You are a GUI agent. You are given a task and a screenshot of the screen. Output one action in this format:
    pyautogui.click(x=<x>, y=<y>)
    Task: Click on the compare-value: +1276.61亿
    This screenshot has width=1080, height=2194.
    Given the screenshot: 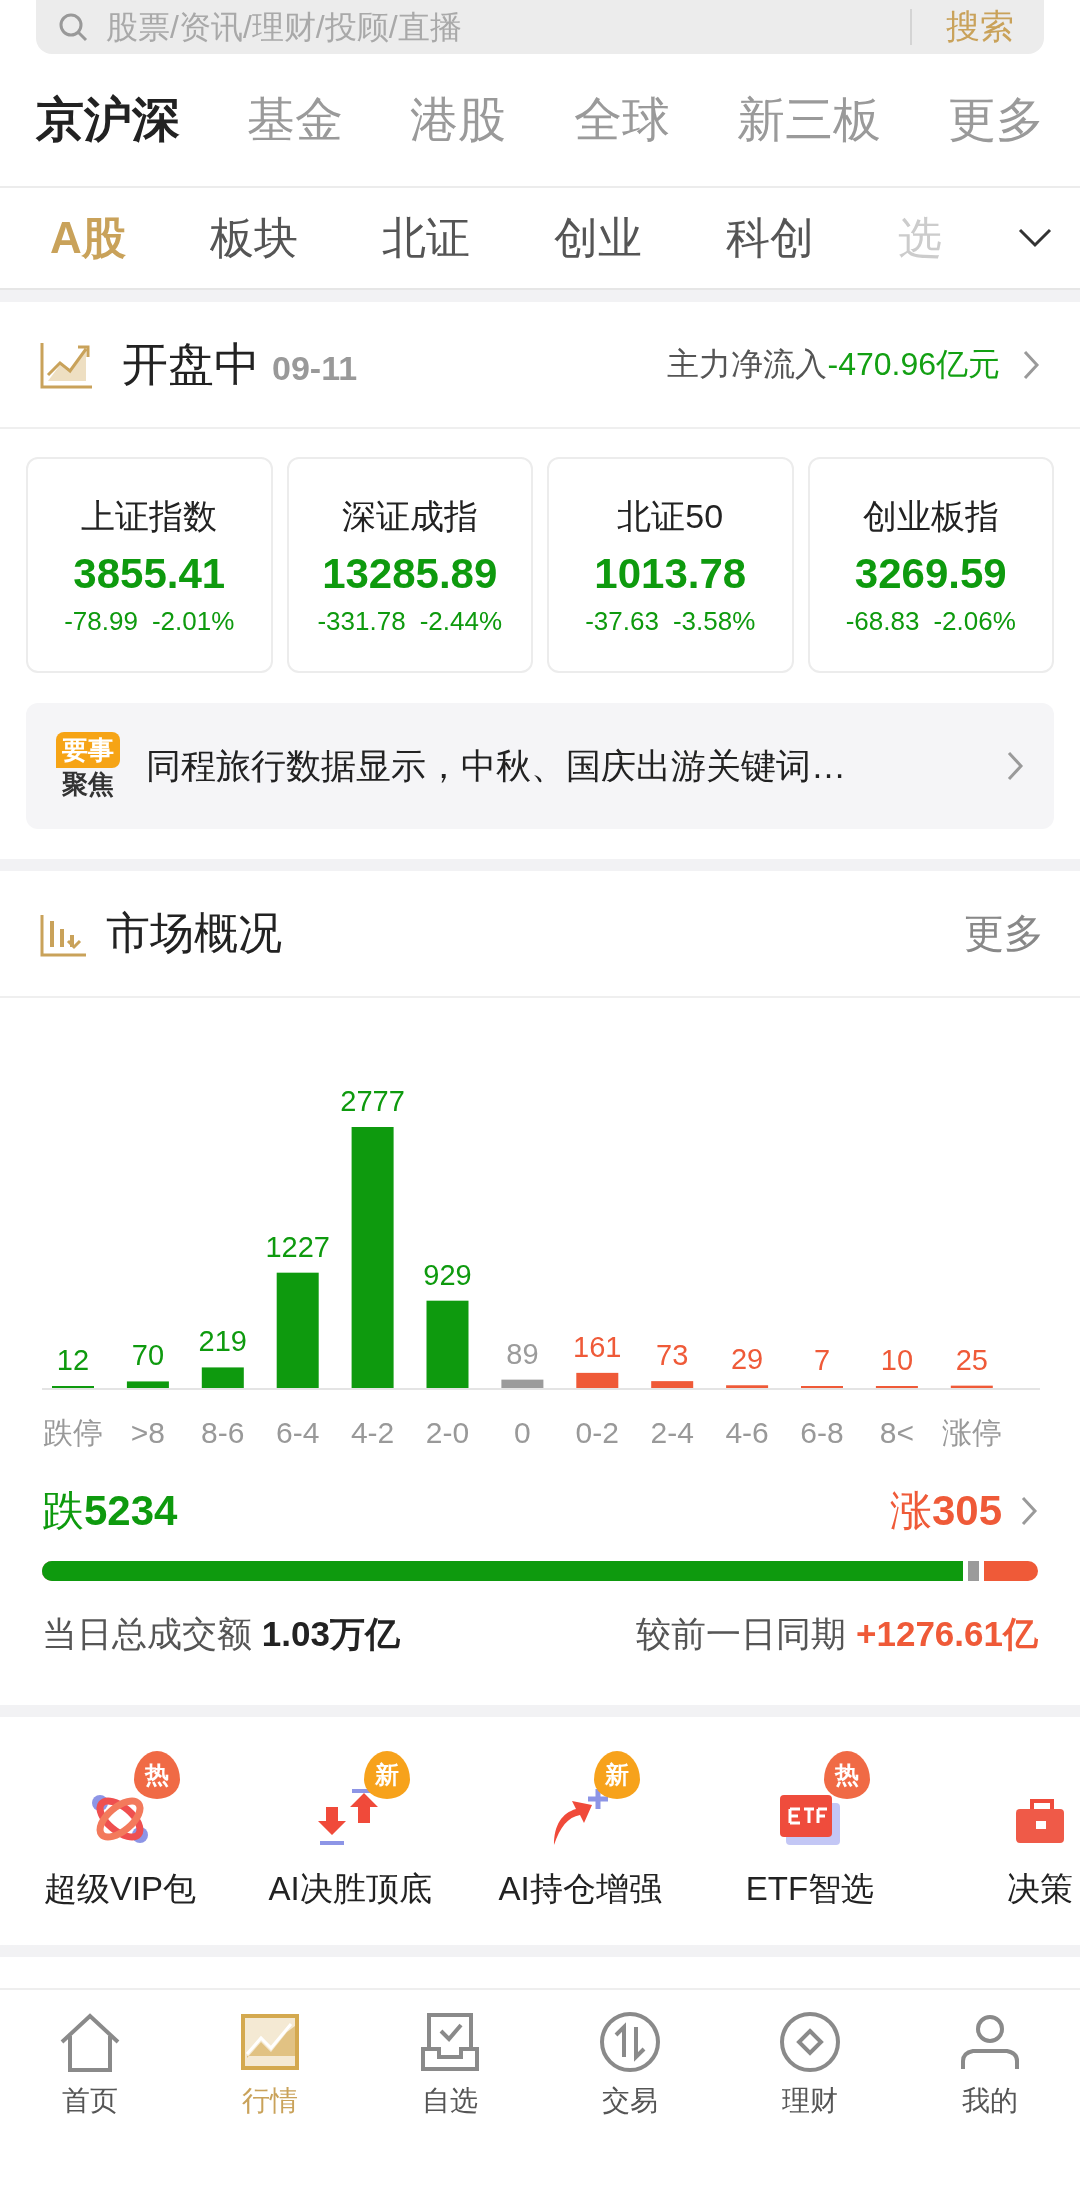 What is the action you would take?
    pyautogui.click(x=947, y=1633)
    